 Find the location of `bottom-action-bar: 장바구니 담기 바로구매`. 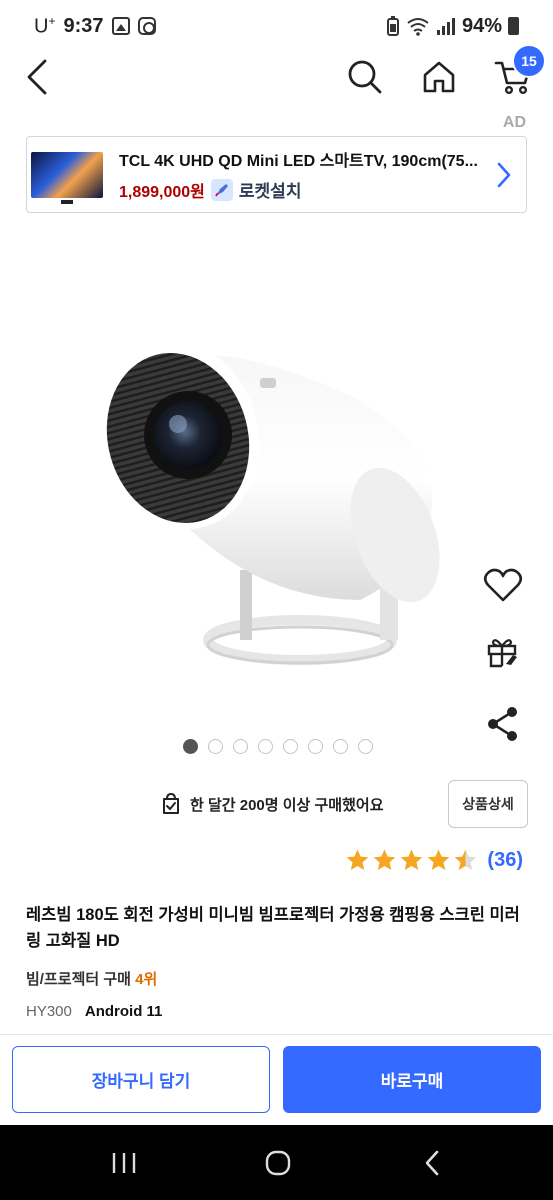

bottom-action-bar: 장바구니 담기 바로구매 is located at coordinates (276, 1080).